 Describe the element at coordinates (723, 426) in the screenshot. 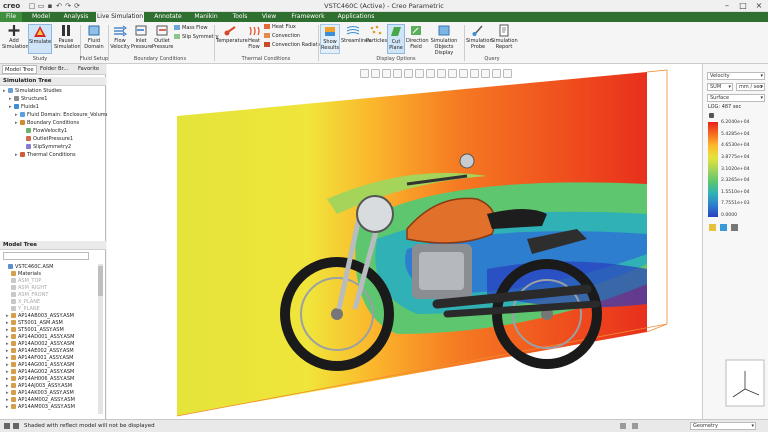

I see `selection-filter-select: Geometry ▾` at that location.